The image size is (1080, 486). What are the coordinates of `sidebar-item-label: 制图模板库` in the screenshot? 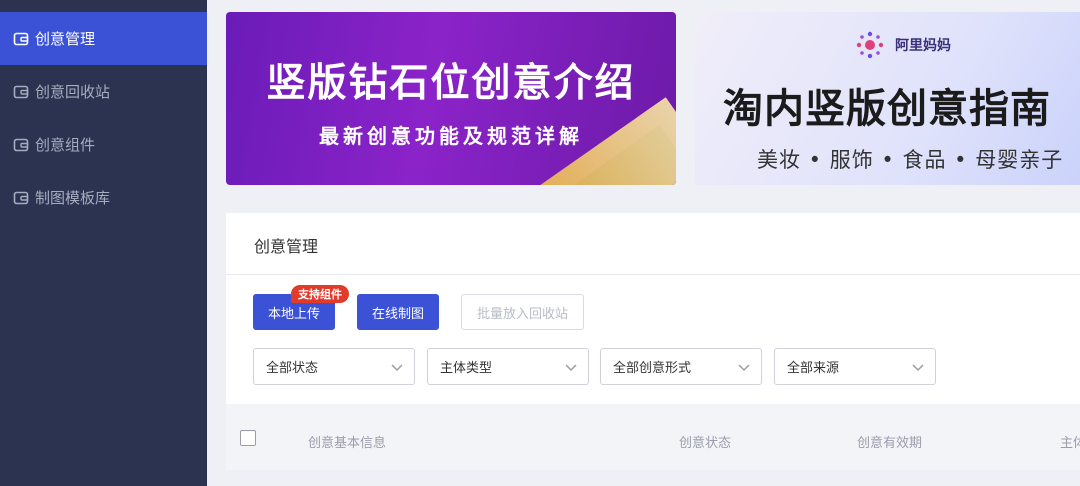 It's located at (73, 198).